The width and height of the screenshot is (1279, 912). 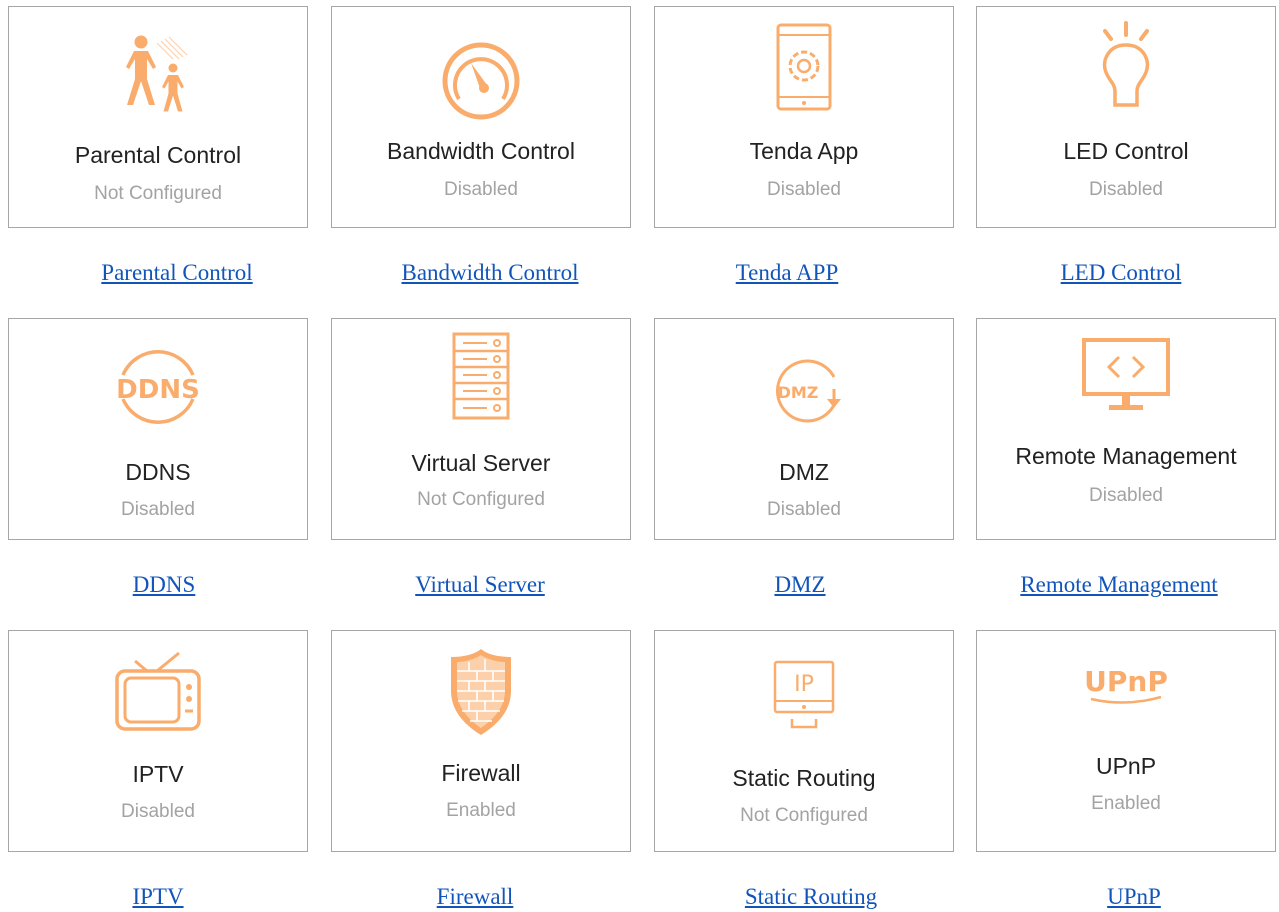 I want to click on tile-firewall: Firewall Enabled, so click(x=481, y=741).